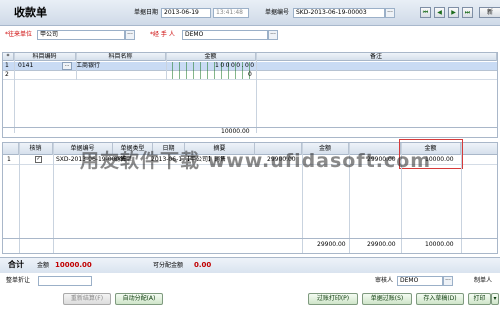 The width and height of the screenshot is (500, 309). I want to click on total-amount3: 10000.00, so click(439, 244).